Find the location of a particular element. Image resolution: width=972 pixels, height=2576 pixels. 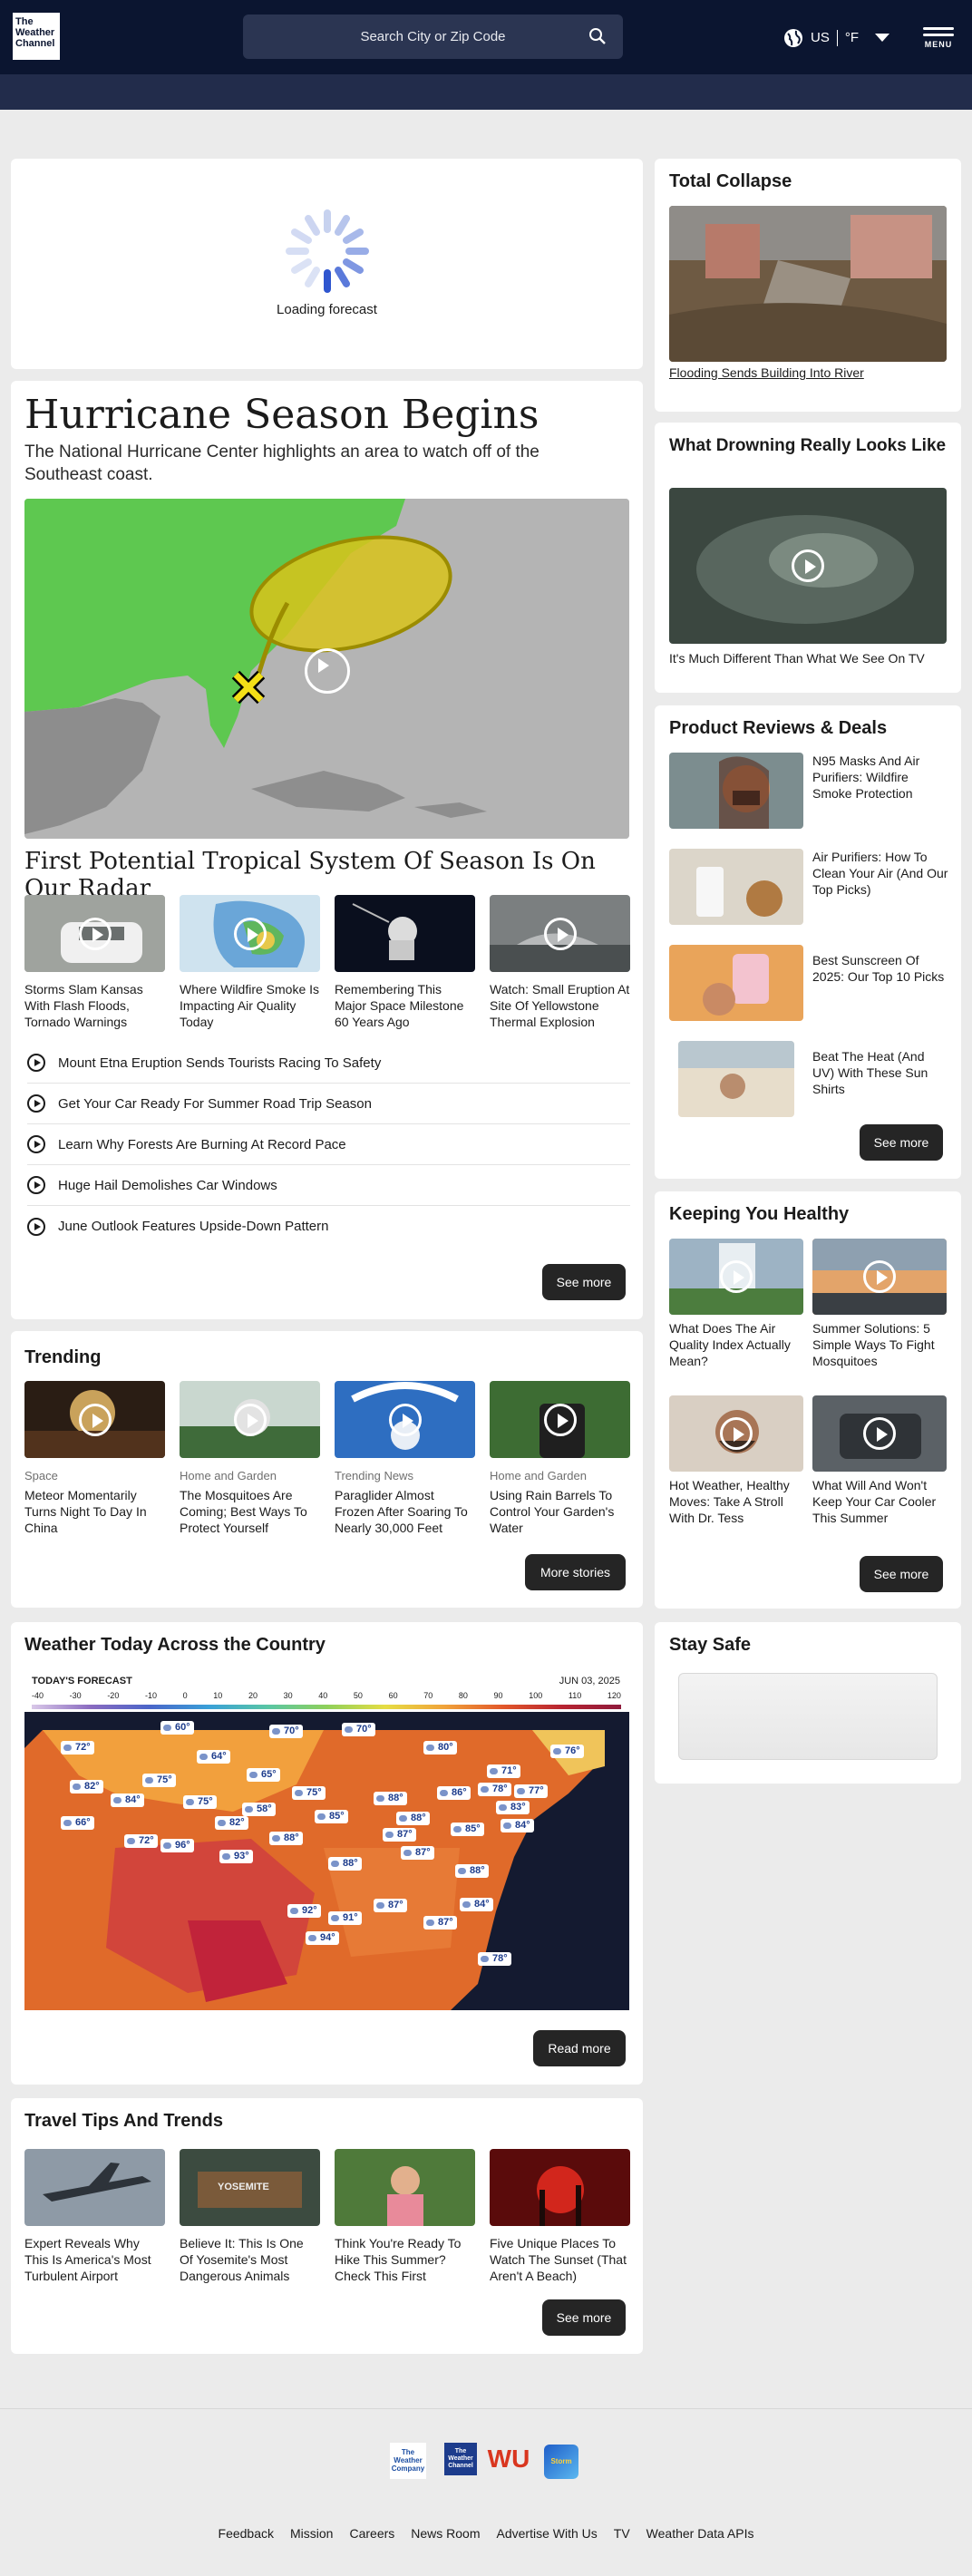

temperature-value: 70° is located at coordinates (291, 1730).